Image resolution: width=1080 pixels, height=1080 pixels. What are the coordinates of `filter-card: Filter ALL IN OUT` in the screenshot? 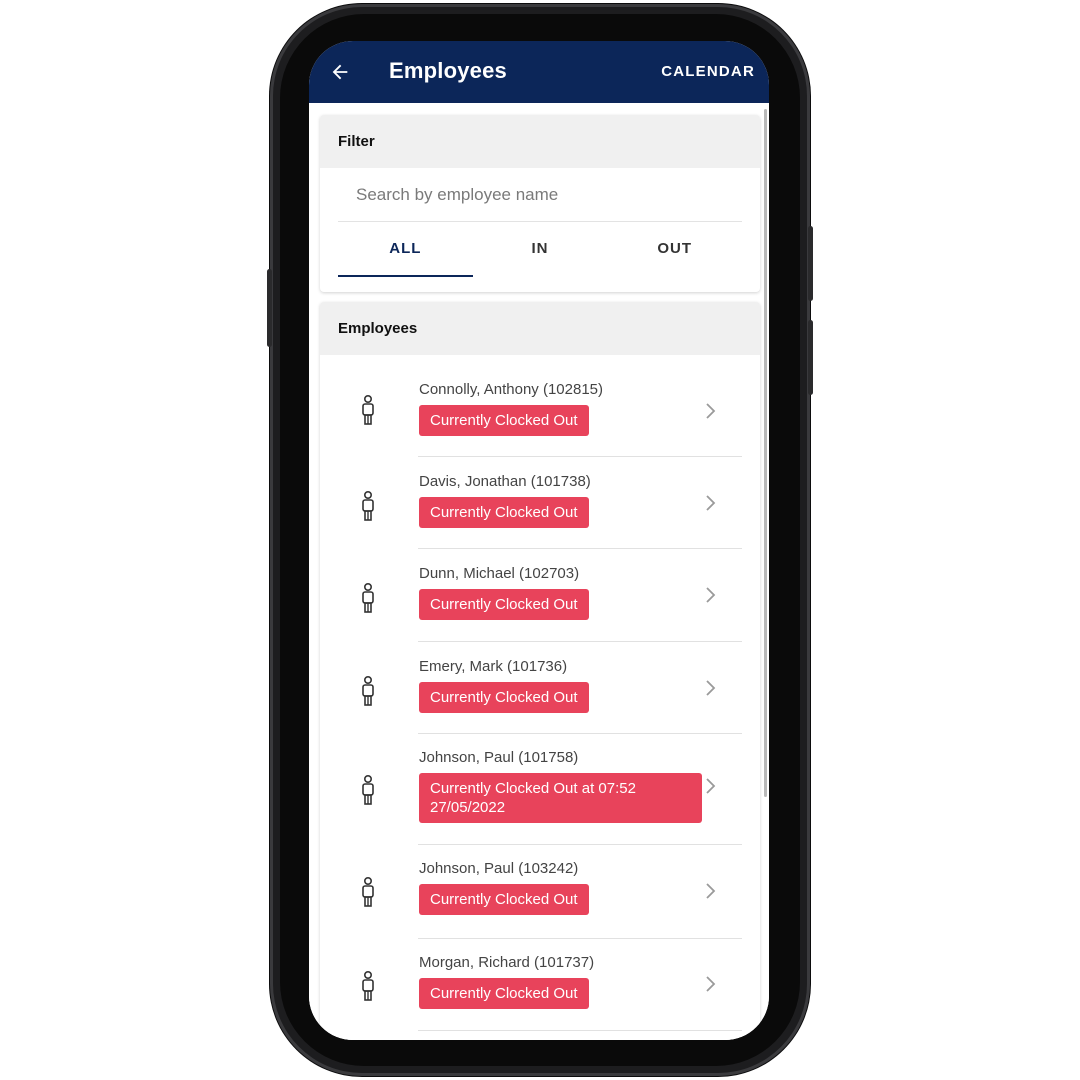 It's located at (540, 203).